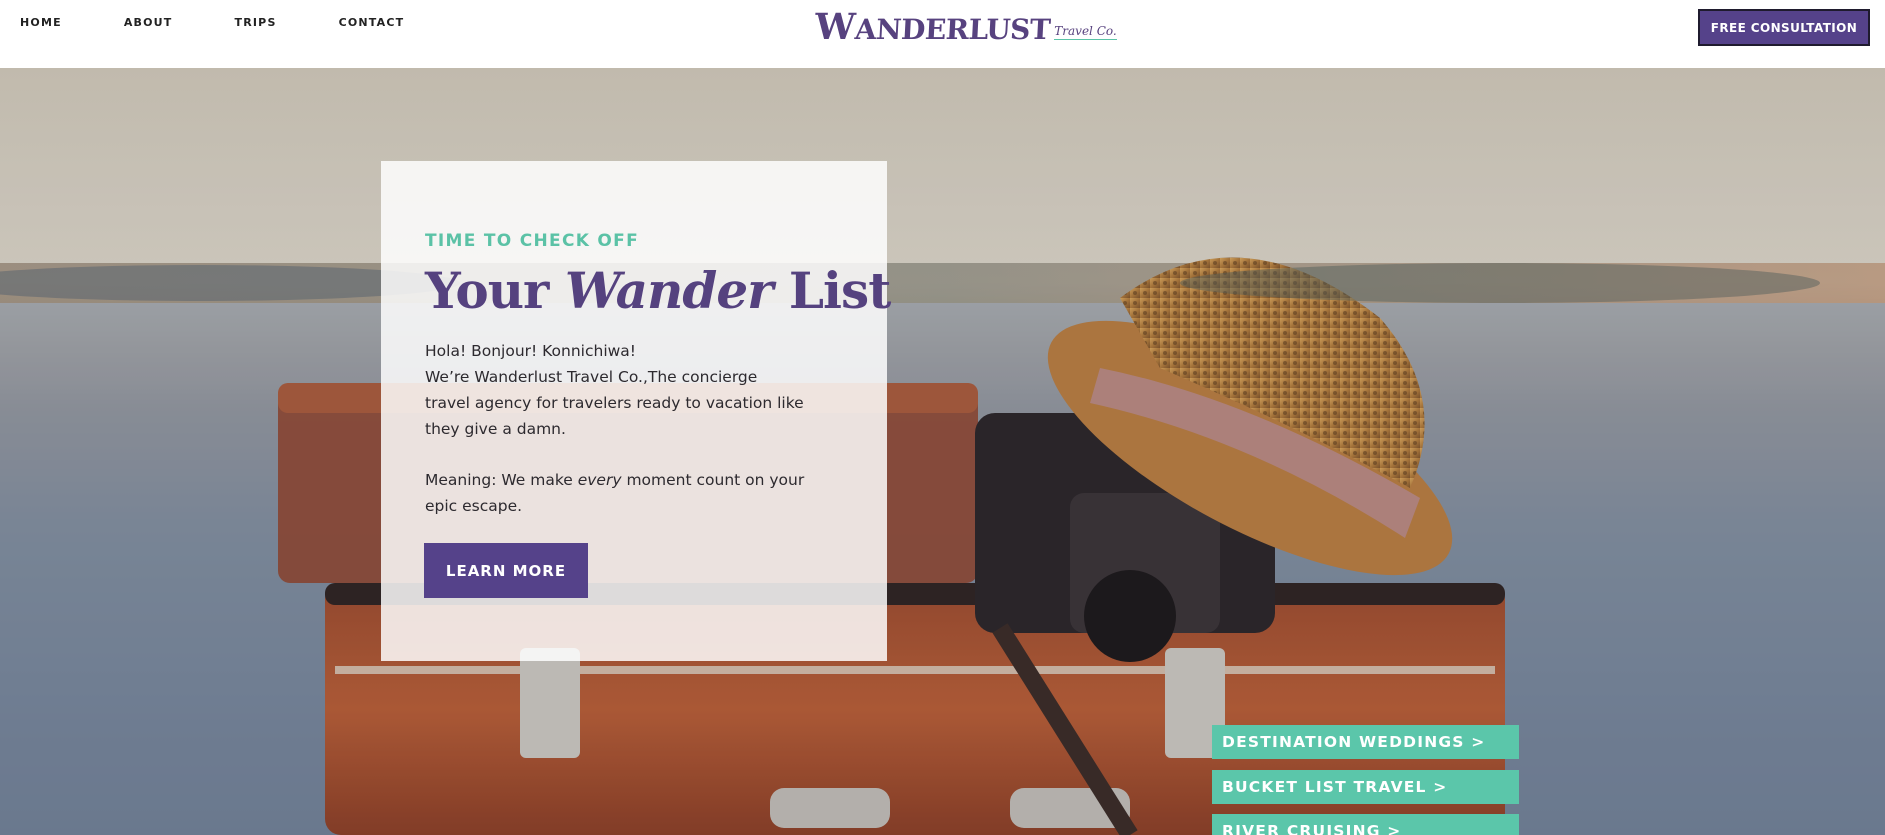 This screenshot has width=1885, height=835. Describe the element at coordinates (1365, 742) in the screenshot. I see `destination-weddings-link: DESTINATION WEDDINGS >` at that location.